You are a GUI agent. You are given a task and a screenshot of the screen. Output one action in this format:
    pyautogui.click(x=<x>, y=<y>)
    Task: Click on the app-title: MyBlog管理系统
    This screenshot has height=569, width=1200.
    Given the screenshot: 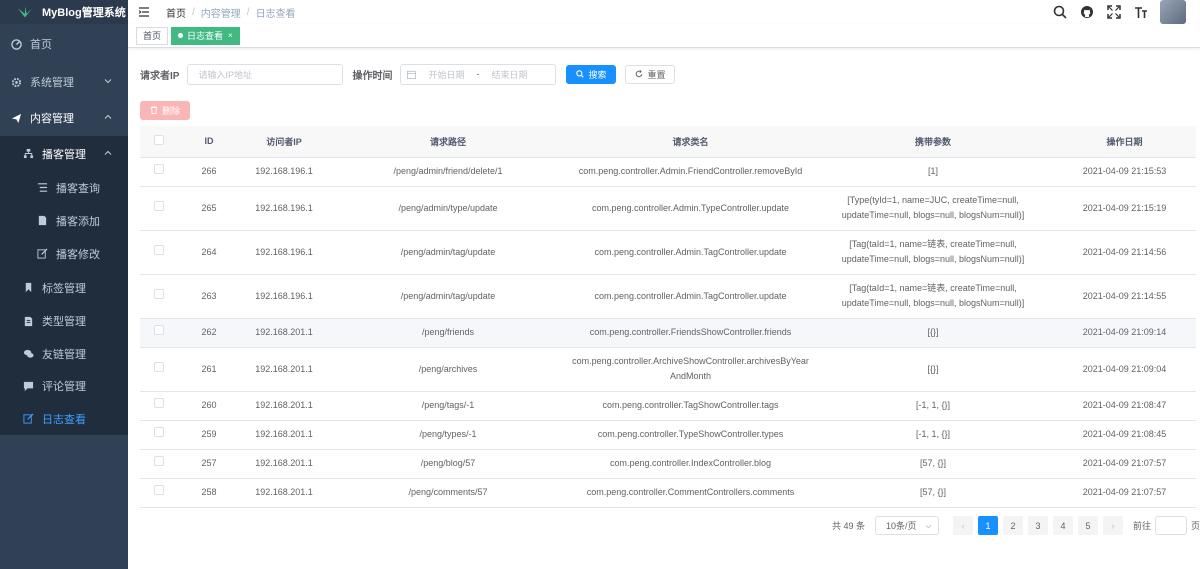 What is the action you would take?
    pyautogui.click(x=84, y=13)
    